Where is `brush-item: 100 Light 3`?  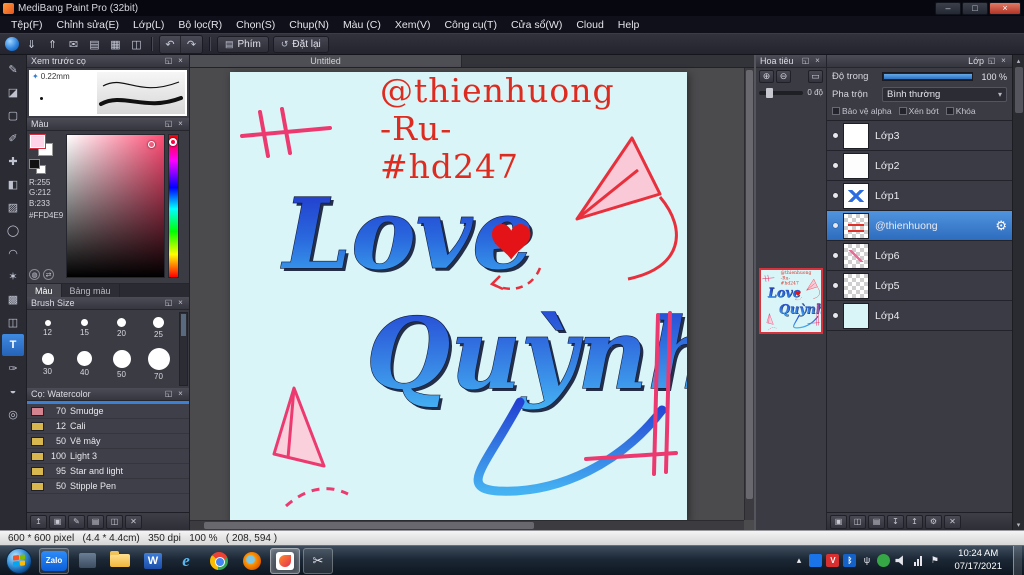 brush-item: 100 Light 3 is located at coordinates (108, 456).